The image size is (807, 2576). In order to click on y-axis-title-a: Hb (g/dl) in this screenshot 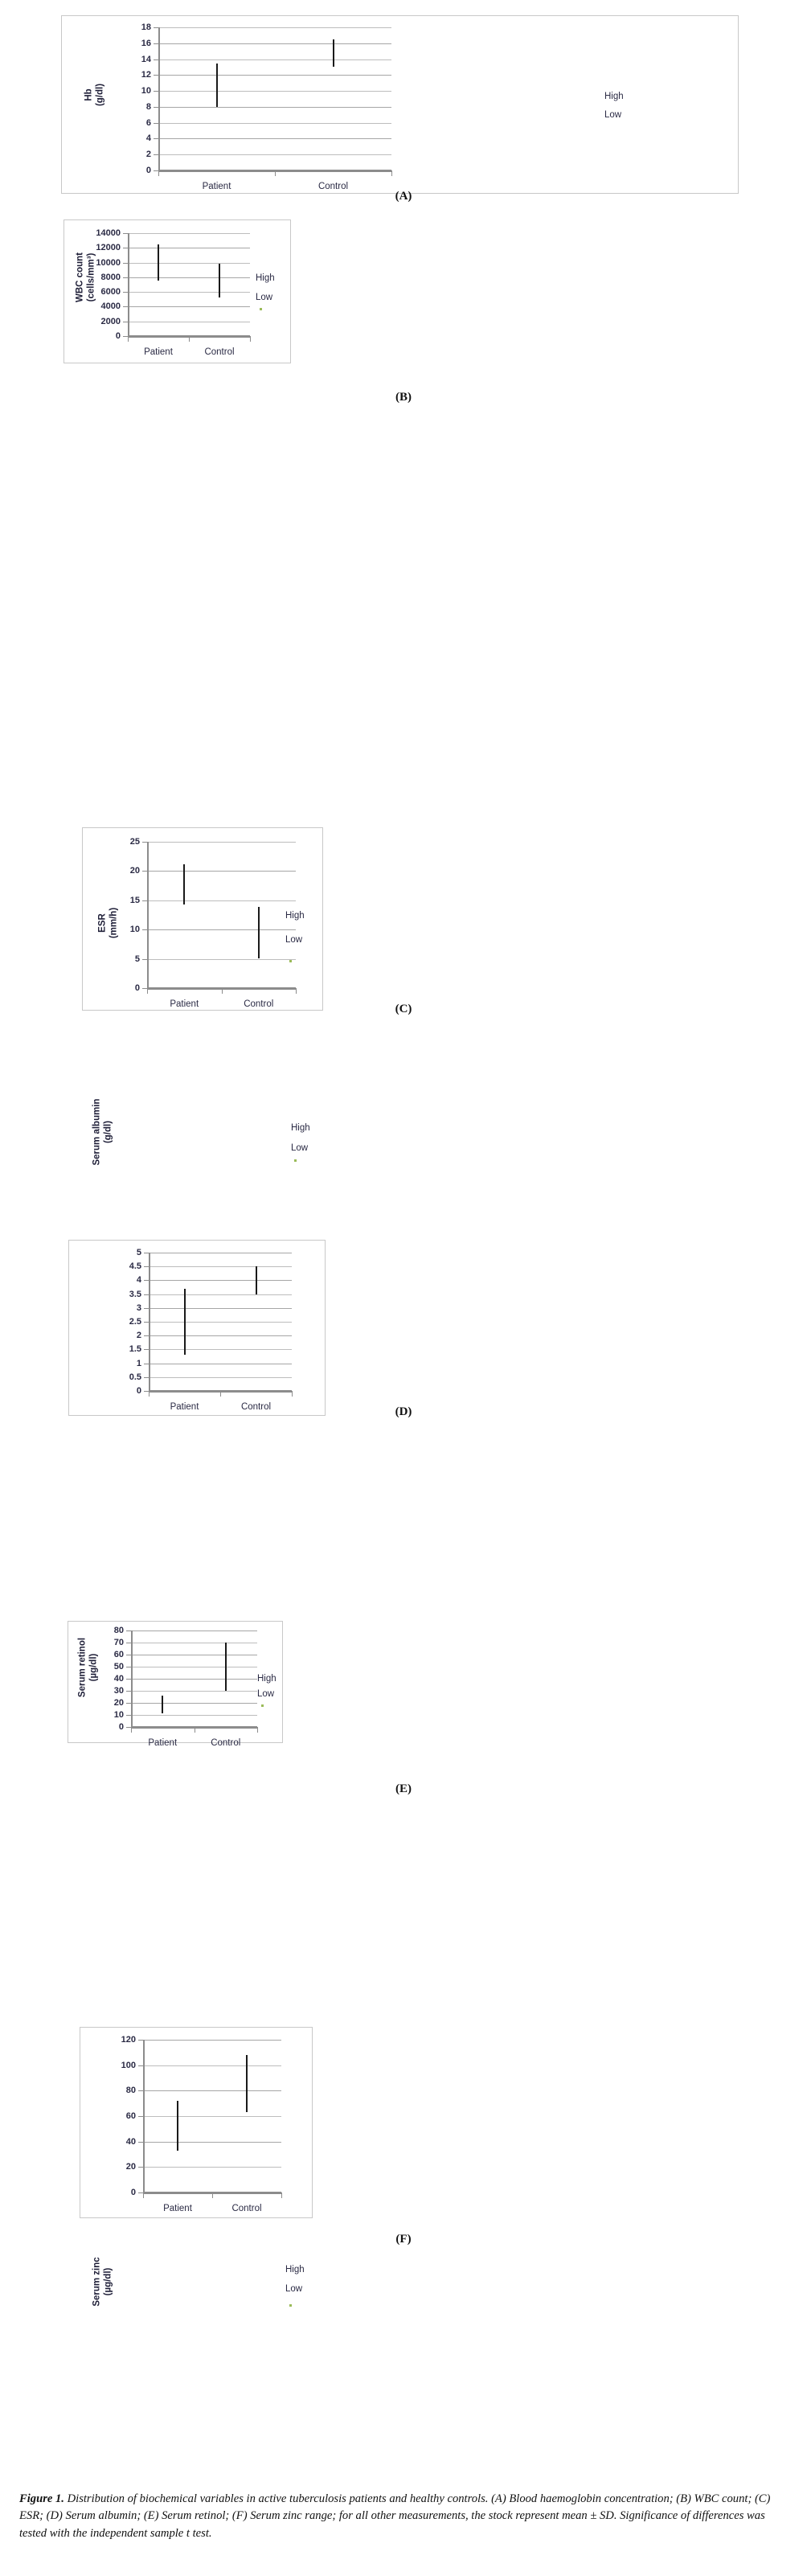, I will do `click(95, 95)`.